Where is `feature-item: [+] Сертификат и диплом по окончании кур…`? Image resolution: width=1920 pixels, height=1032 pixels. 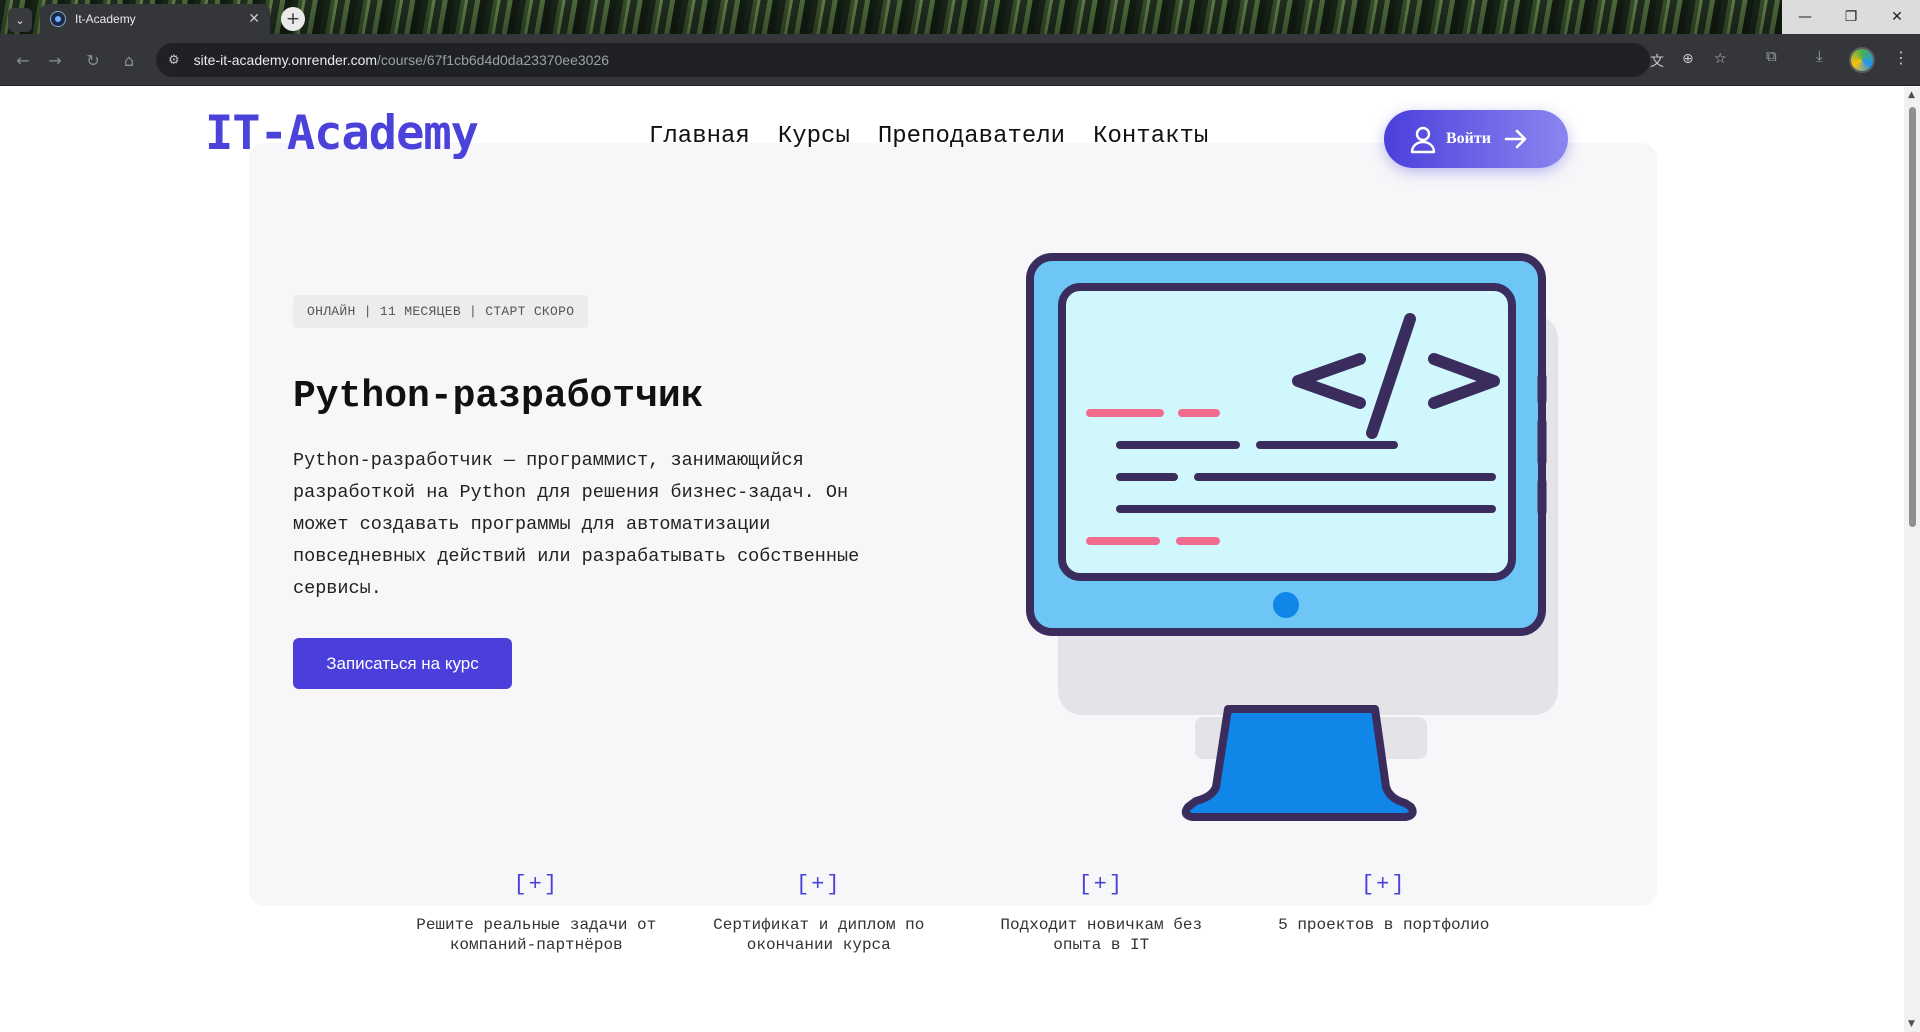
feature-item: [+] Сертификат и диплом по окончании кур… is located at coordinates (819, 913).